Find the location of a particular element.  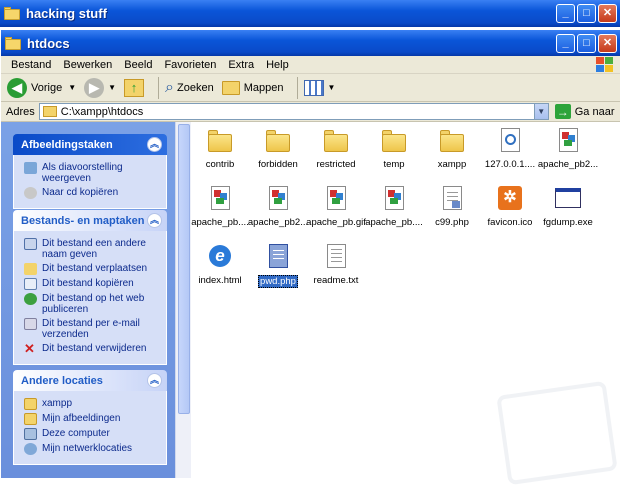

menu-beeld: Beeld is located at coordinates (138, 65).